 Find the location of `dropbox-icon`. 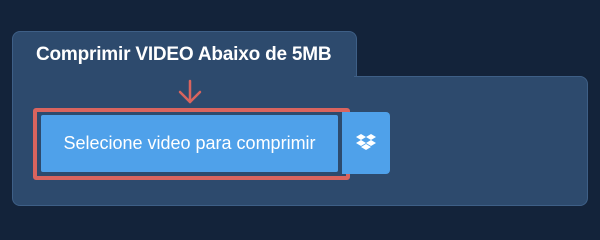

dropbox-icon is located at coordinates (366, 142).